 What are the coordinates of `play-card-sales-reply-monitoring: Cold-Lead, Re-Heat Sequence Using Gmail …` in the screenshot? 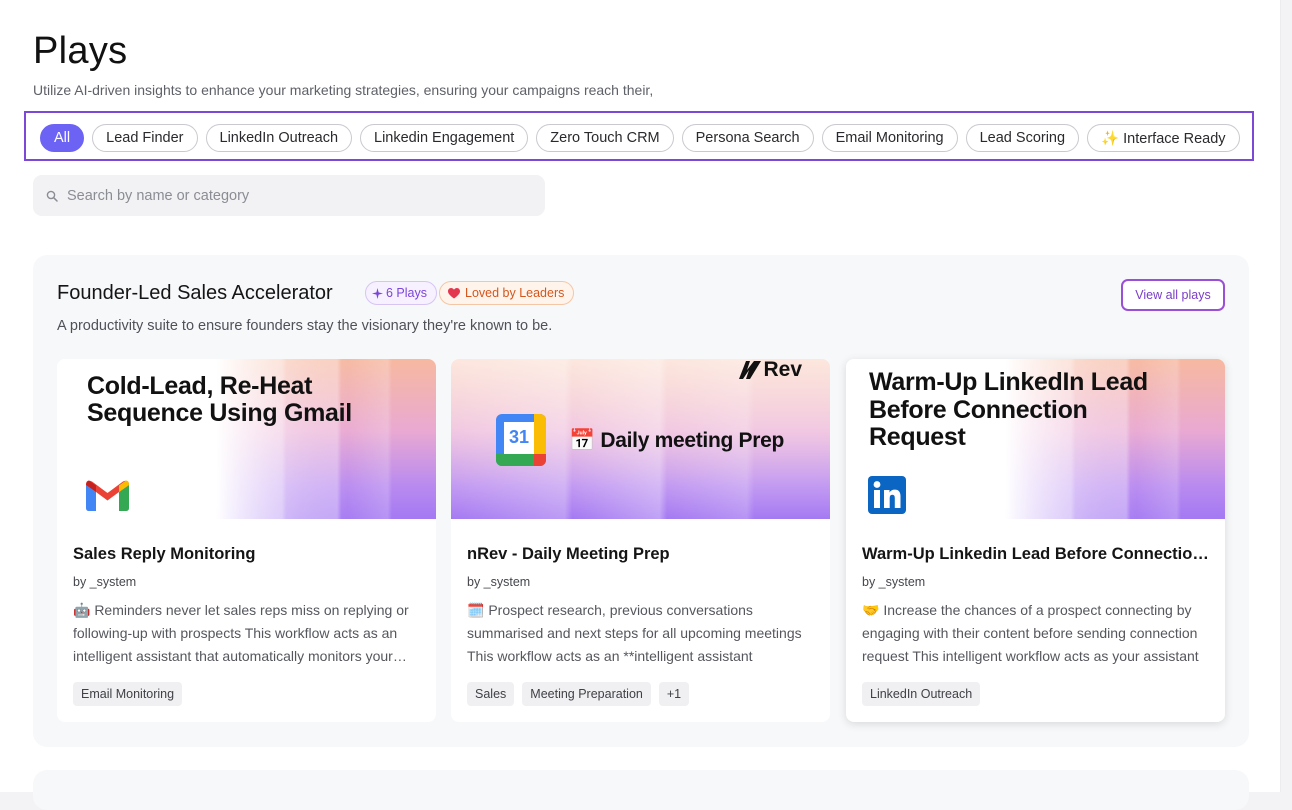 It's located at (246, 540).